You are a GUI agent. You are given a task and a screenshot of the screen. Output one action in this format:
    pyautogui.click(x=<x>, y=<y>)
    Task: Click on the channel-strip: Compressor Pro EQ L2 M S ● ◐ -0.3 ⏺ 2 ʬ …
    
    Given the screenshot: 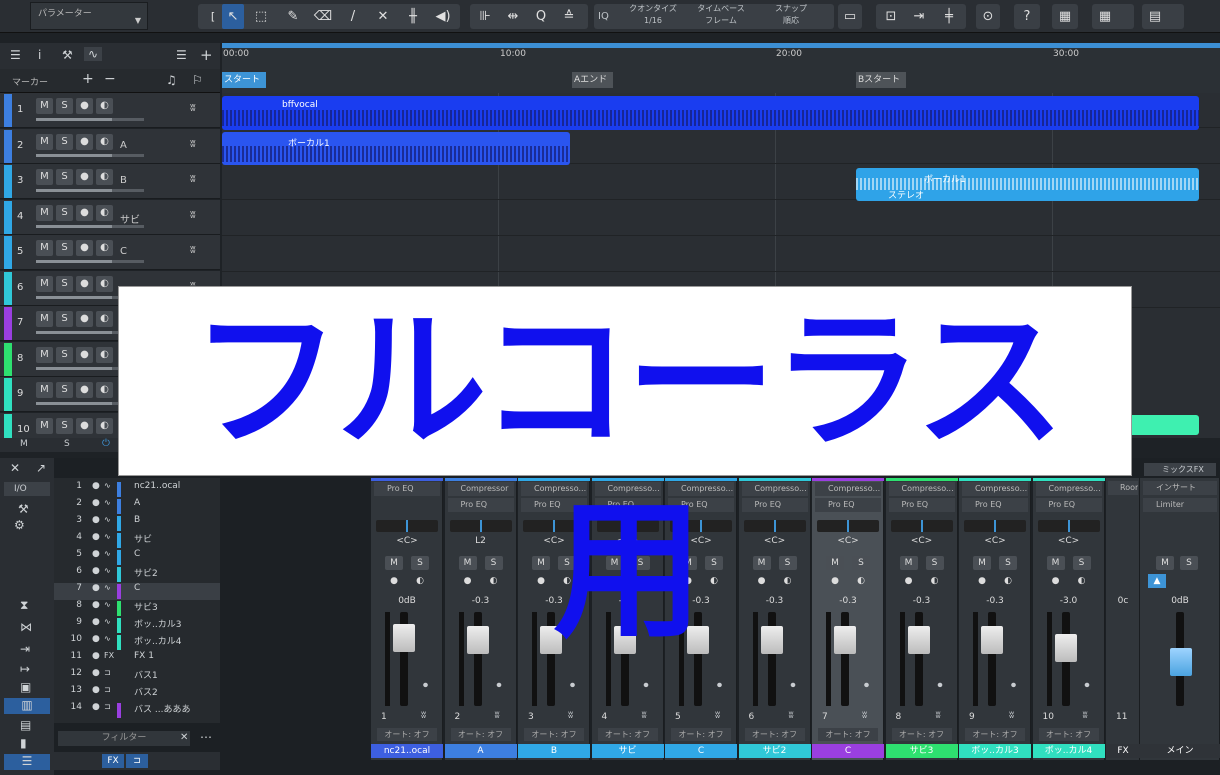 What is the action you would take?
    pyautogui.click(x=480, y=619)
    